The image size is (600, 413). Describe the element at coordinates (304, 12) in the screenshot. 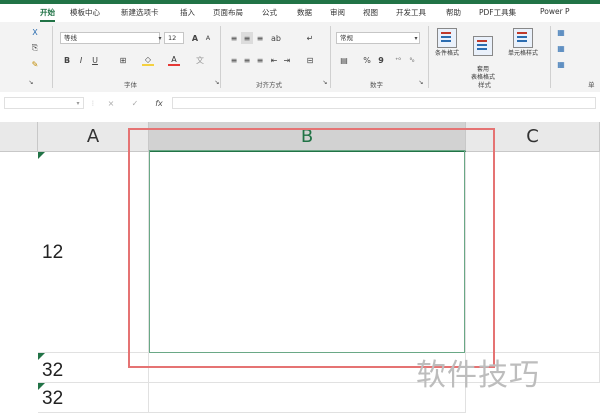

I see `tab-data: 数据` at that location.